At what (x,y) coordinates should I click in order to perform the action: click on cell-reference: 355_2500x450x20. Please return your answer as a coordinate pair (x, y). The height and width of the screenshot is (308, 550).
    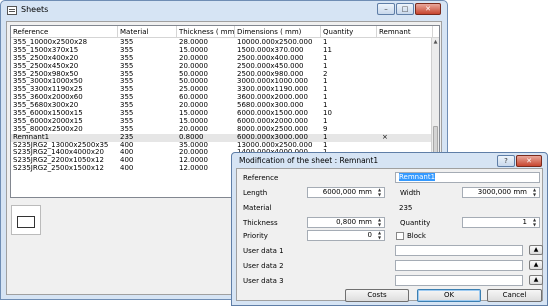
    Looking at the image, I should click on (46, 66).